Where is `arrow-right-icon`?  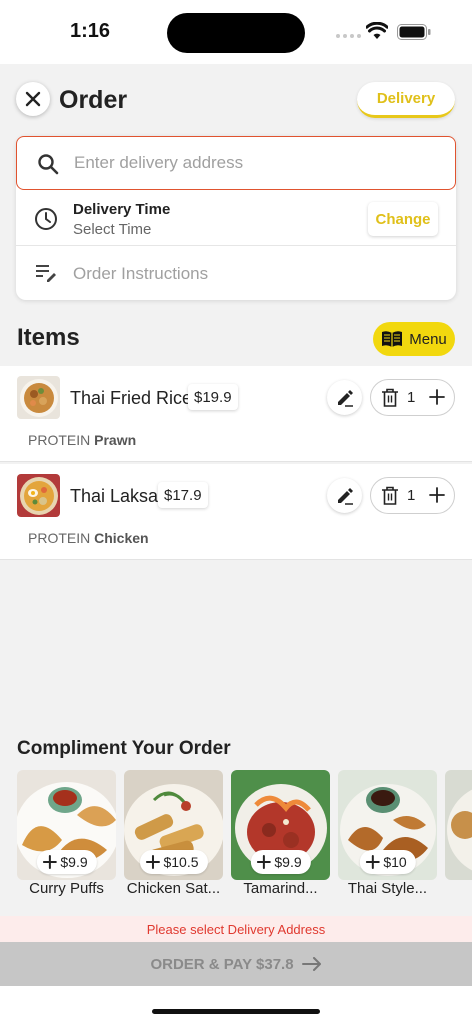
arrow-right-icon is located at coordinates (311, 964).